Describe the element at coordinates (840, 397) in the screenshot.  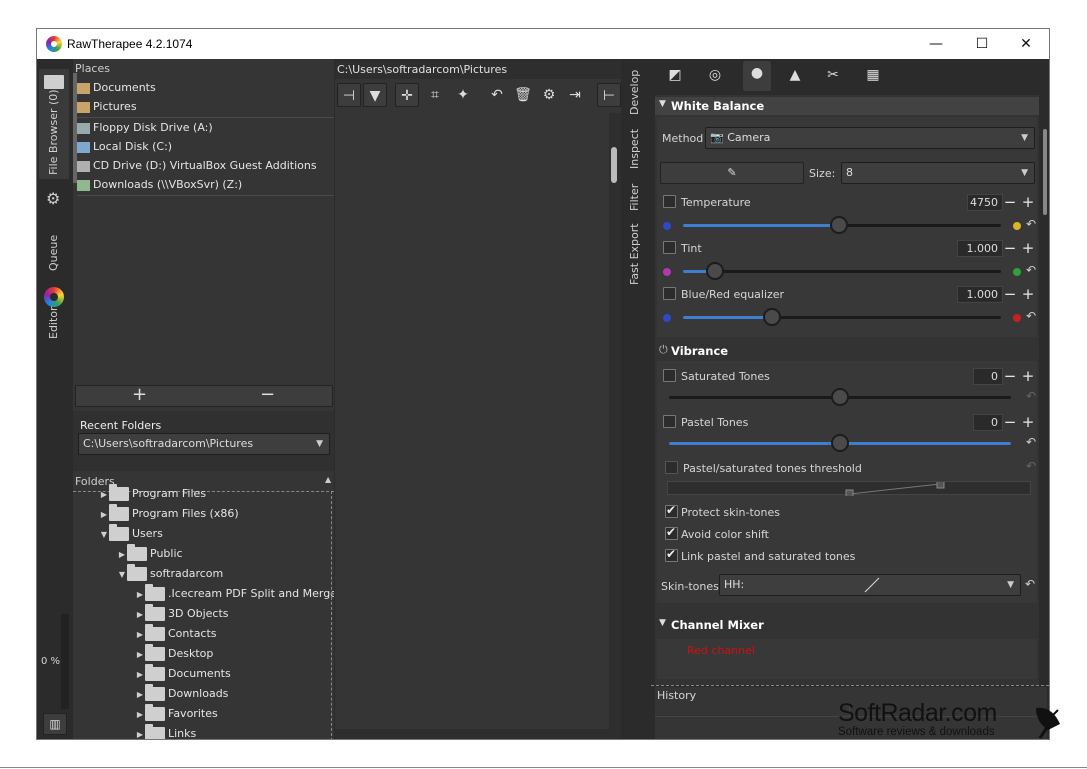
I see `saturated-slider` at that location.